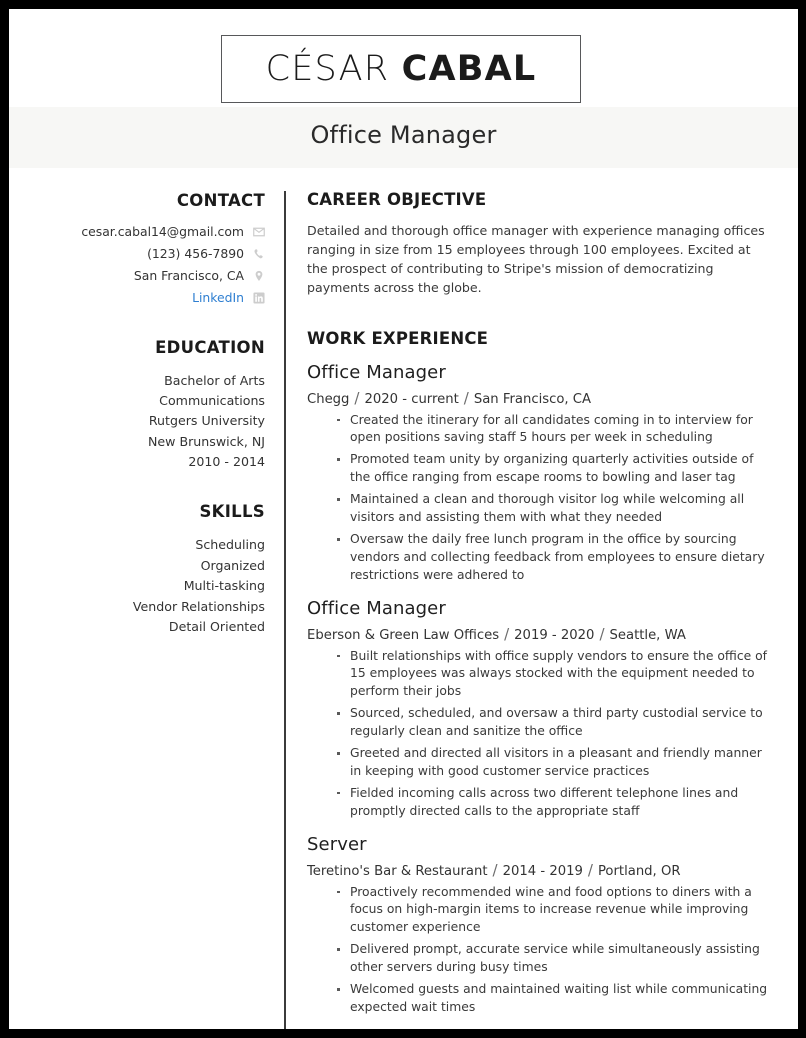  I want to click on contact-item-location: San Francisco, CA, so click(142, 276).